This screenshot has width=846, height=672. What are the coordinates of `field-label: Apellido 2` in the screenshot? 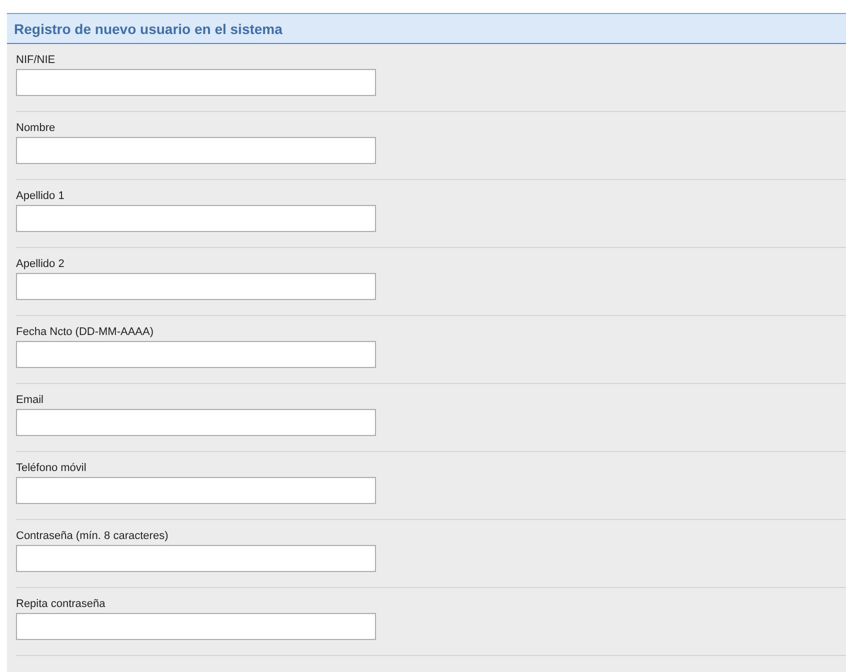 It's located at (40, 264).